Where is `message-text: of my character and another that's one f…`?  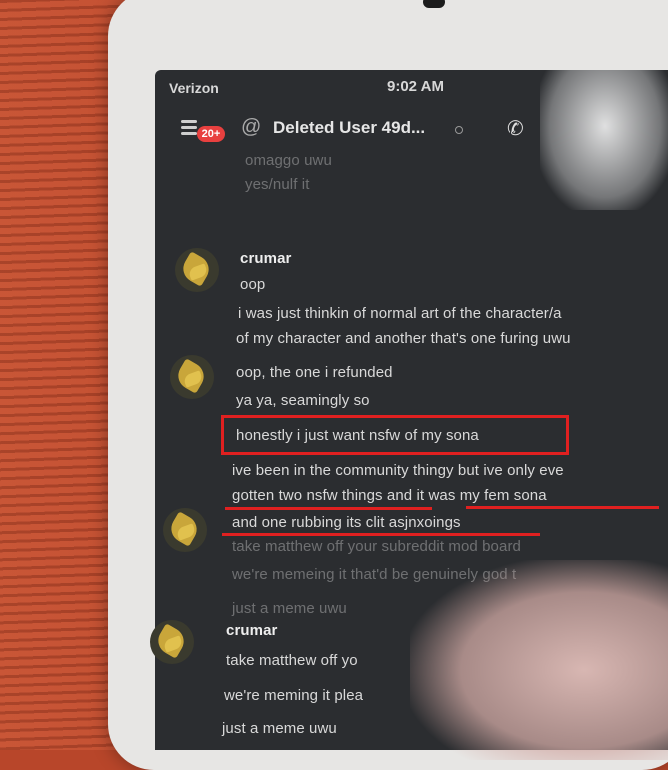
message-text: of my character and another that's one f… is located at coordinates (403, 338).